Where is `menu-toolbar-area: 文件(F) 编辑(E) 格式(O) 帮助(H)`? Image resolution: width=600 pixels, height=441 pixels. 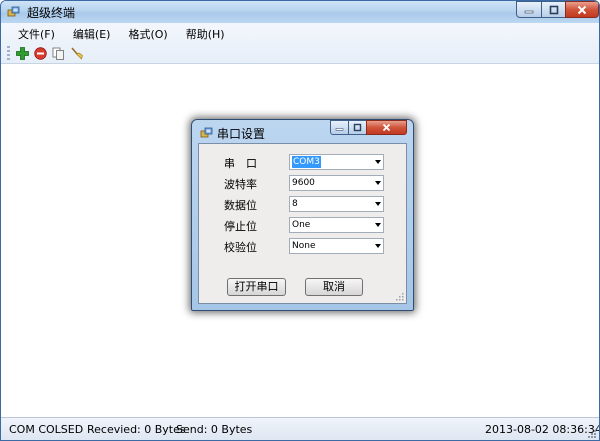 menu-toolbar-area: 文件(F) 编辑(E) 格式(O) 帮助(H) is located at coordinates (300, 43).